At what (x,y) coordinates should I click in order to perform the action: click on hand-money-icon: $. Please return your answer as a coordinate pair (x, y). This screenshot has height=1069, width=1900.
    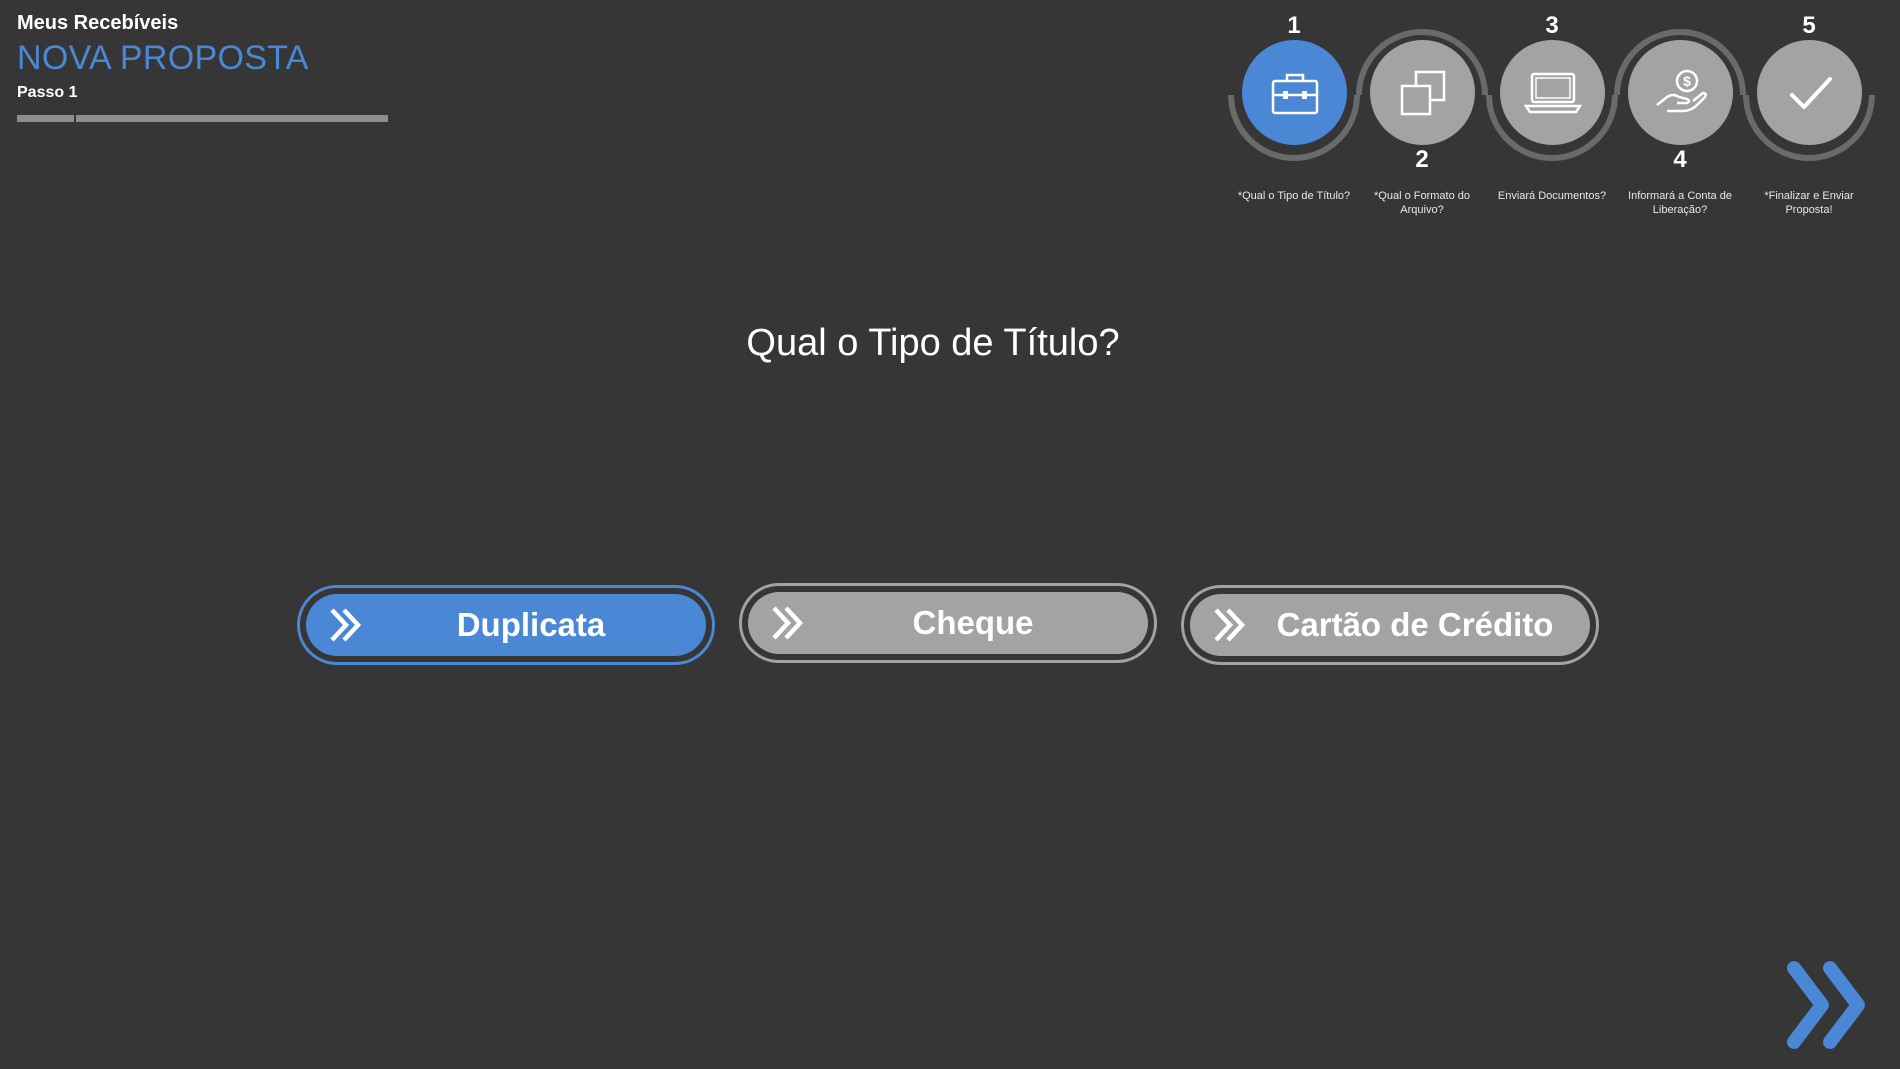
    Looking at the image, I should click on (1681, 90).